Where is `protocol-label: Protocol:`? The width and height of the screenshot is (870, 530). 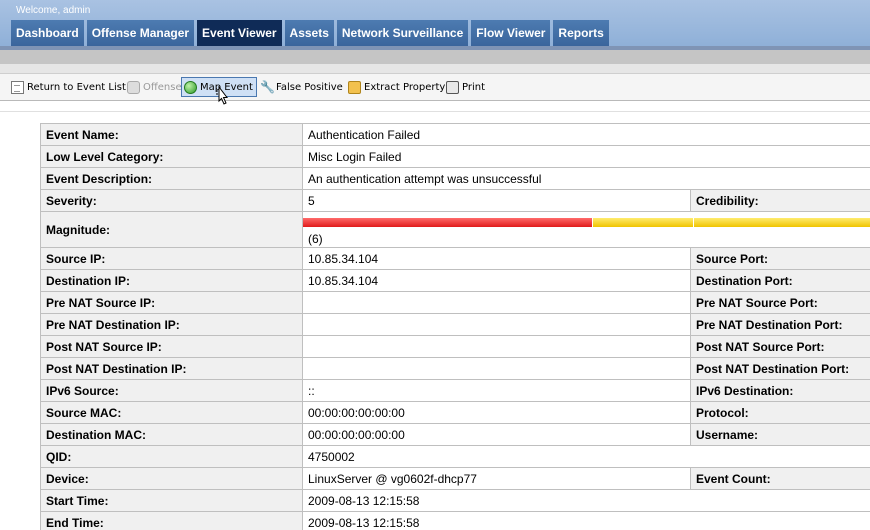 protocol-label: Protocol: is located at coordinates (779, 412).